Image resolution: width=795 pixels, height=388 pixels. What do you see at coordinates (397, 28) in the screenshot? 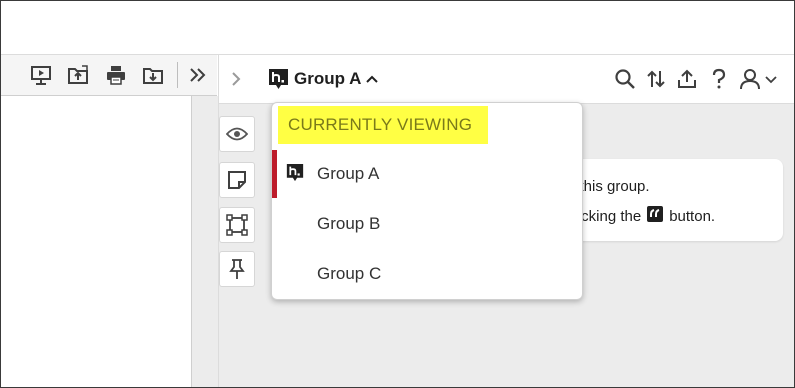
I see `top-bar` at bounding box center [397, 28].